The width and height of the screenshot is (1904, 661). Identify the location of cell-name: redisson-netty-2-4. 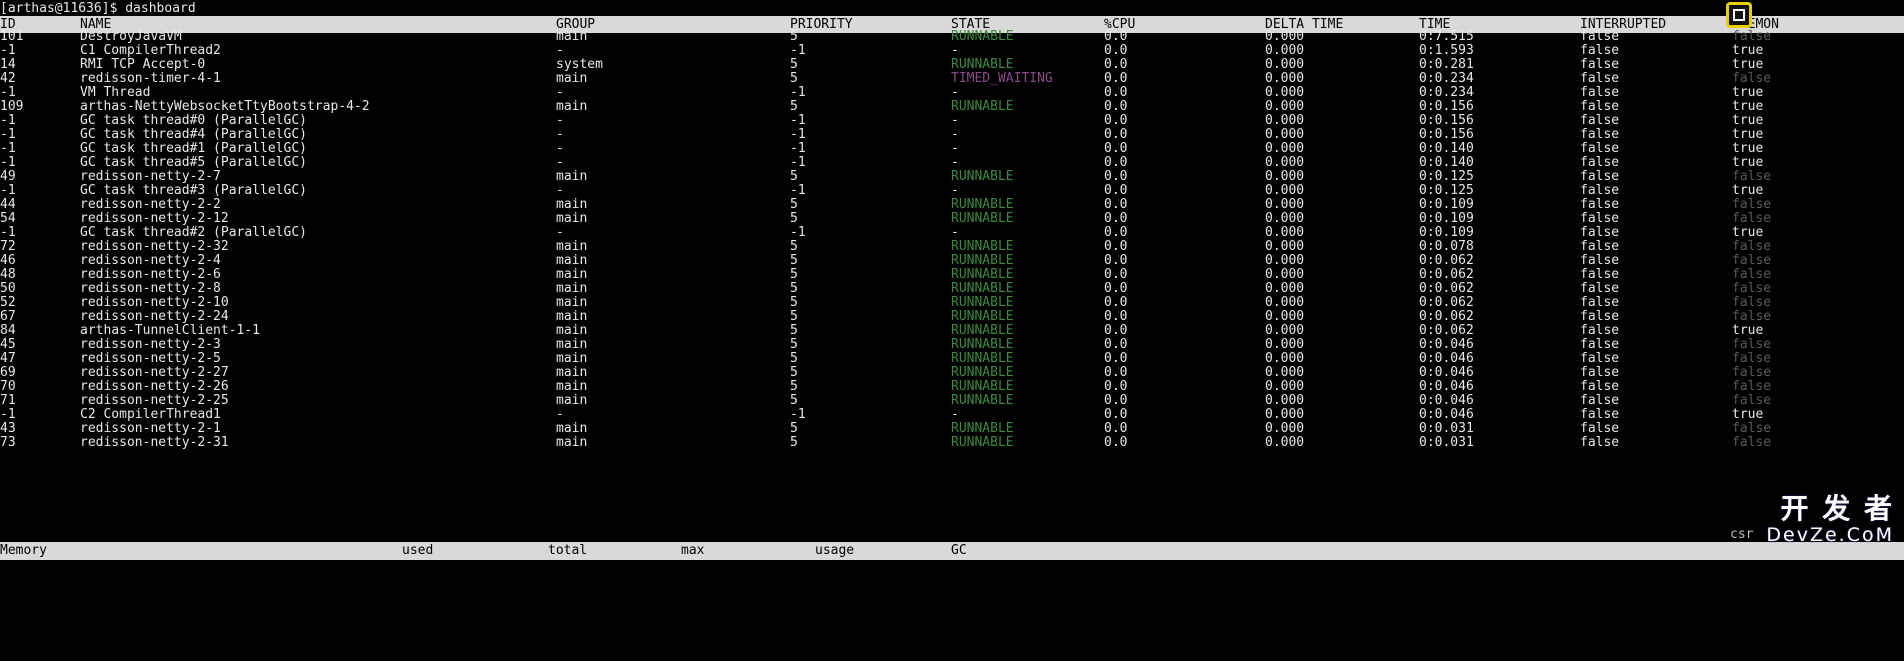
(150, 260).